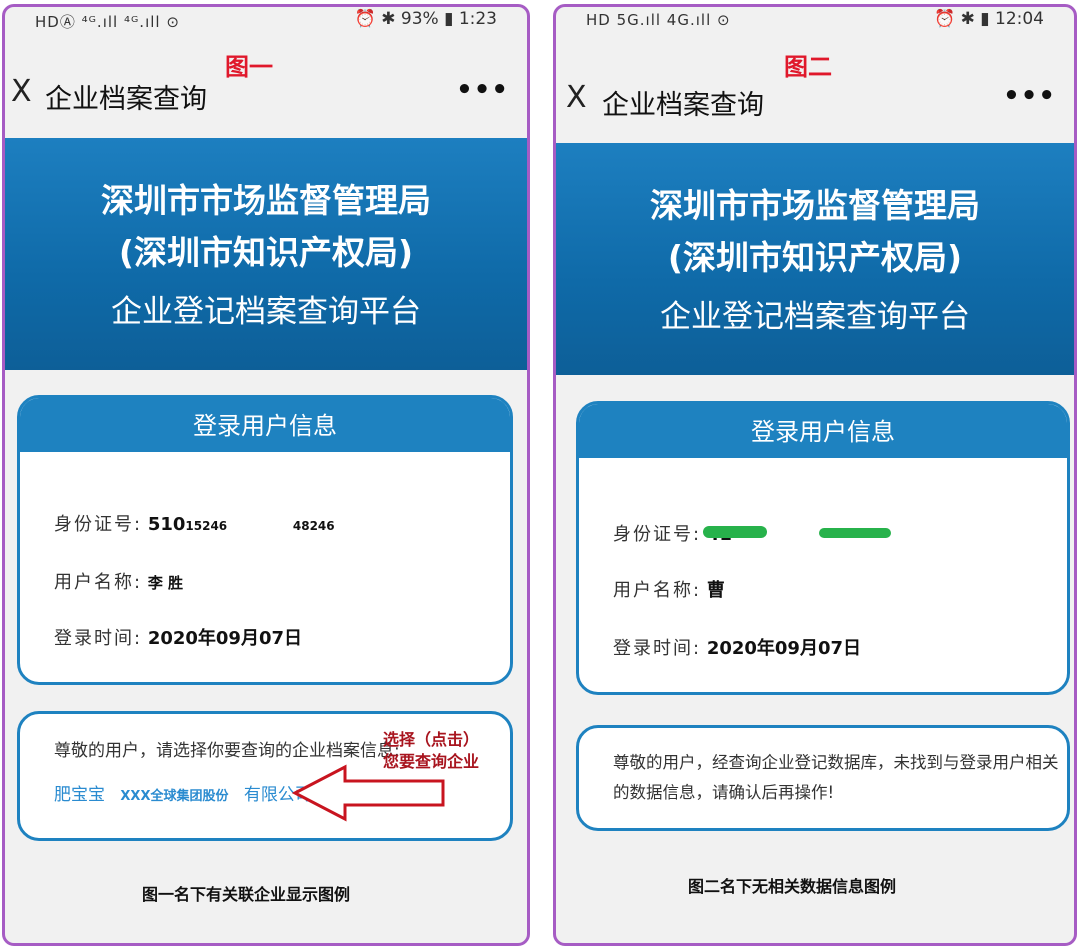 The width and height of the screenshot is (1080, 948). Describe the element at coordinates (815, 87) in the screenshot. I see `title-bar: 图二 X 企业档案查询 •••` at that location.